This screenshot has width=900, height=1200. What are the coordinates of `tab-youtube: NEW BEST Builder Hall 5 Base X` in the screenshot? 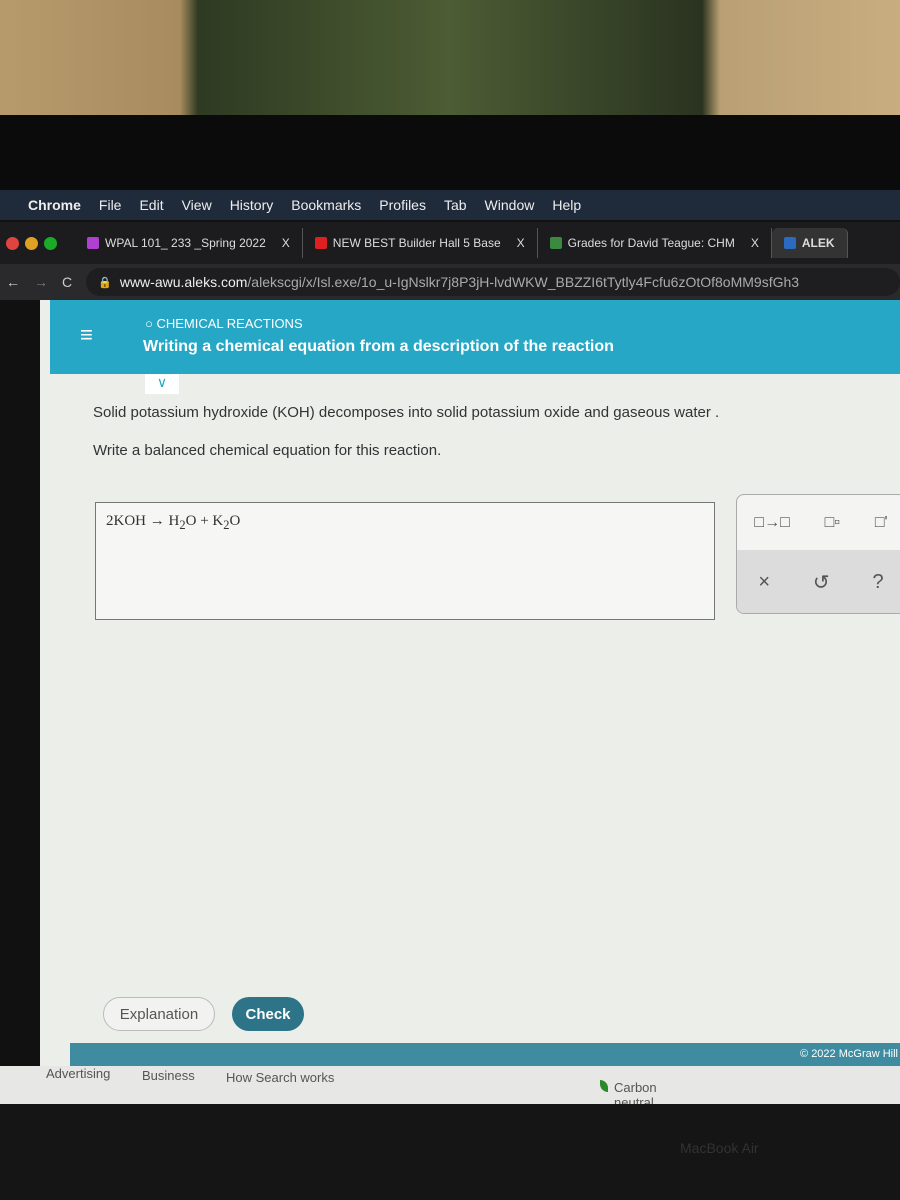 It's located at (420, 243).